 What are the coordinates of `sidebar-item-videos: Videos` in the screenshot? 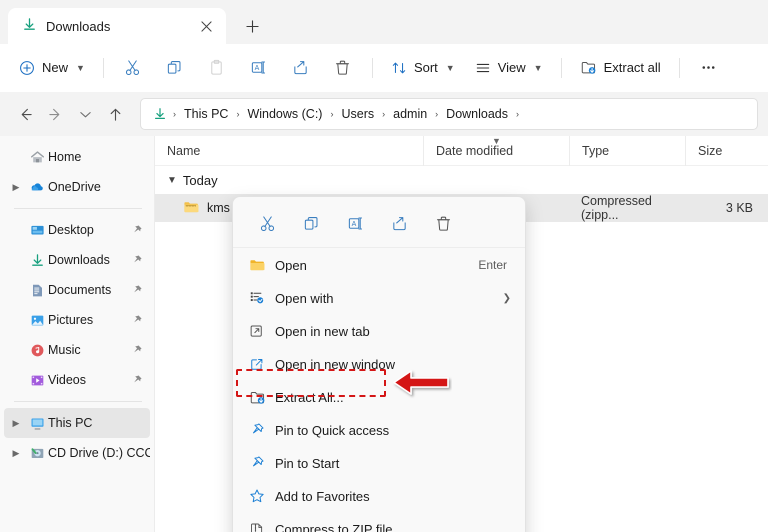 It's located at (77, 380).